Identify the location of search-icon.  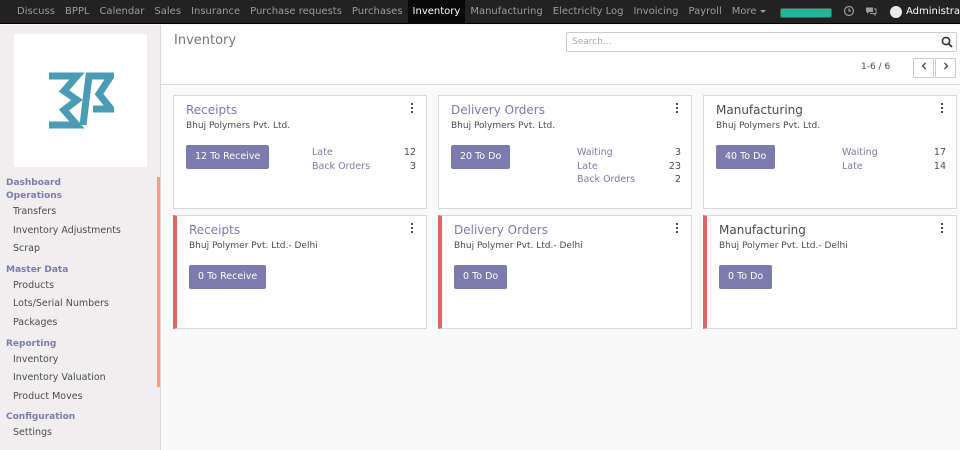
(947, 42).